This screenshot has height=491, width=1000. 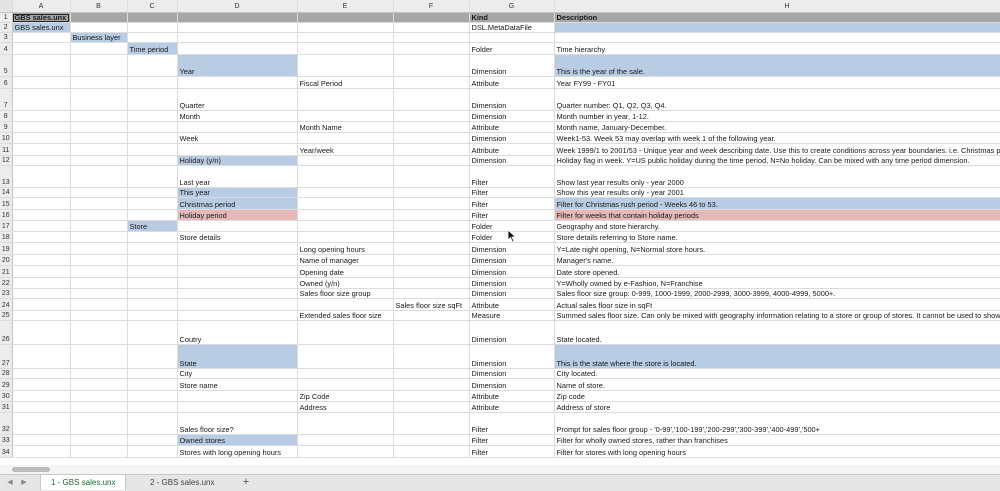 I want to click on next-sheet-icon: ▶, so click(x=24, y=483).